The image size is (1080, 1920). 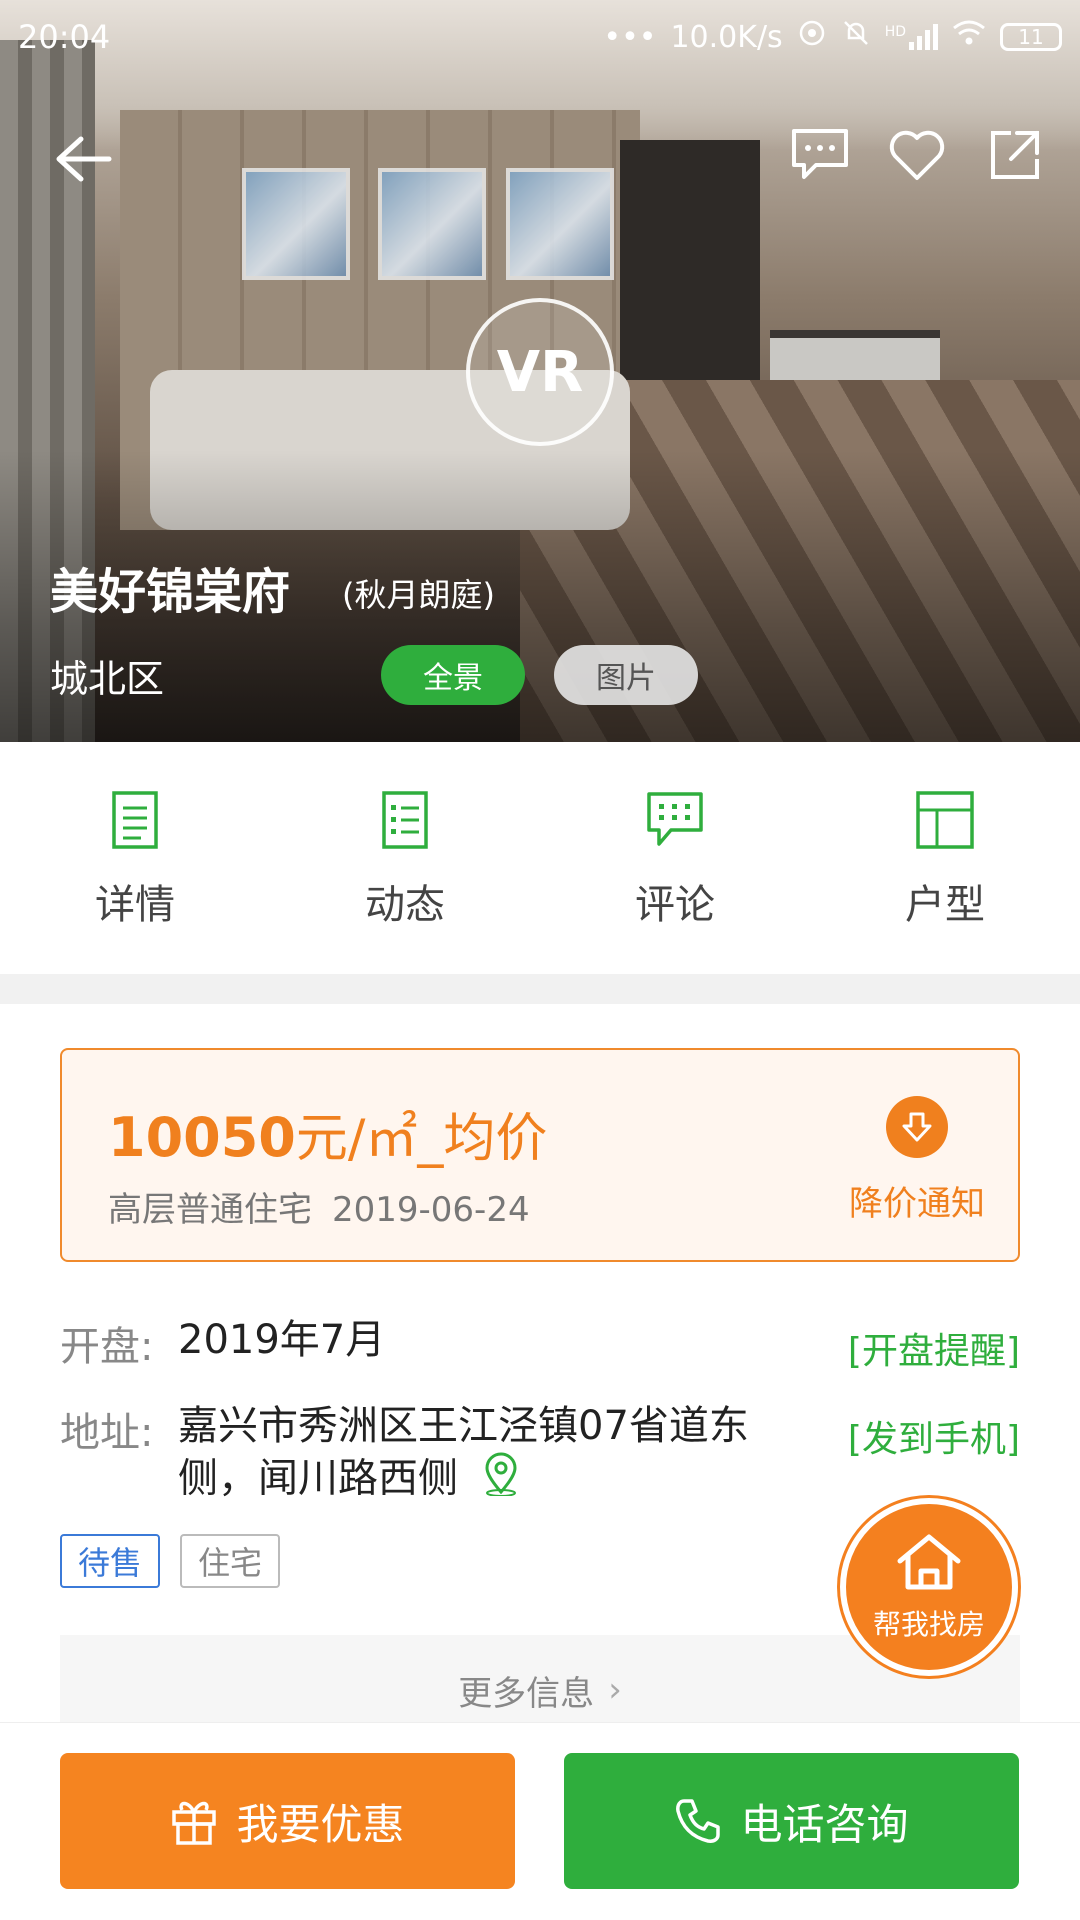 What do you see at coordinates (110, 1561) in the screenshot?
I see `status-badge-for-sale: 待售` at bounding box center [110, 1561].